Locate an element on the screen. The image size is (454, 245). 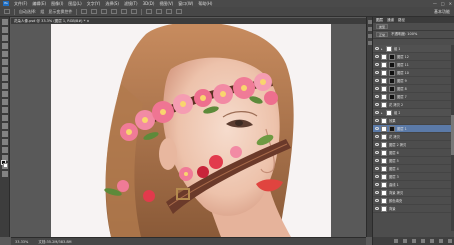
adjustment-layer-icon is located at coordinates (423, 241).